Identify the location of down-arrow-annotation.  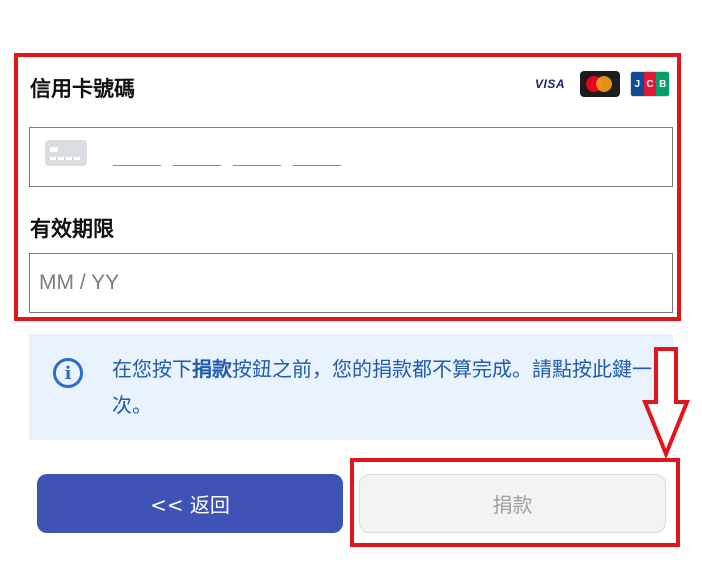
(666, 402).